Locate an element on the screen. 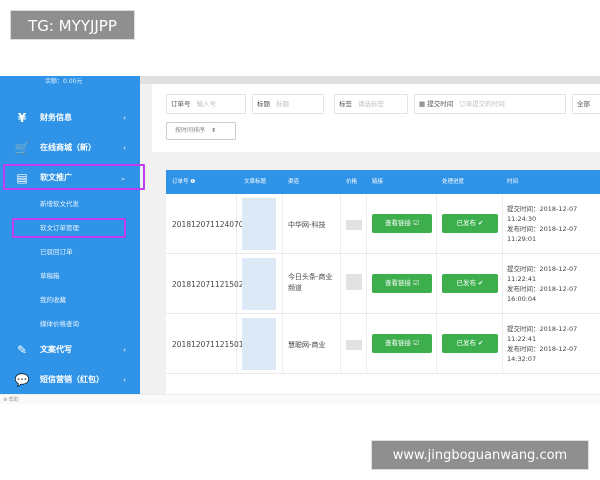  top-bar is located at coordinates (370, 80).